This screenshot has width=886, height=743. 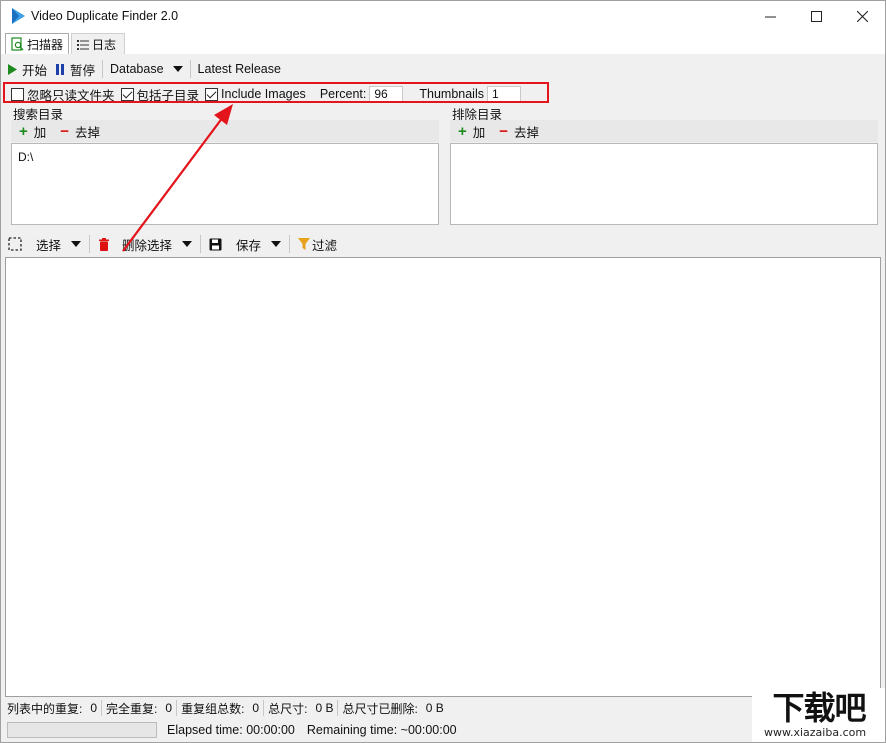 I want to click on close-icon, so click(x=862, y=16).